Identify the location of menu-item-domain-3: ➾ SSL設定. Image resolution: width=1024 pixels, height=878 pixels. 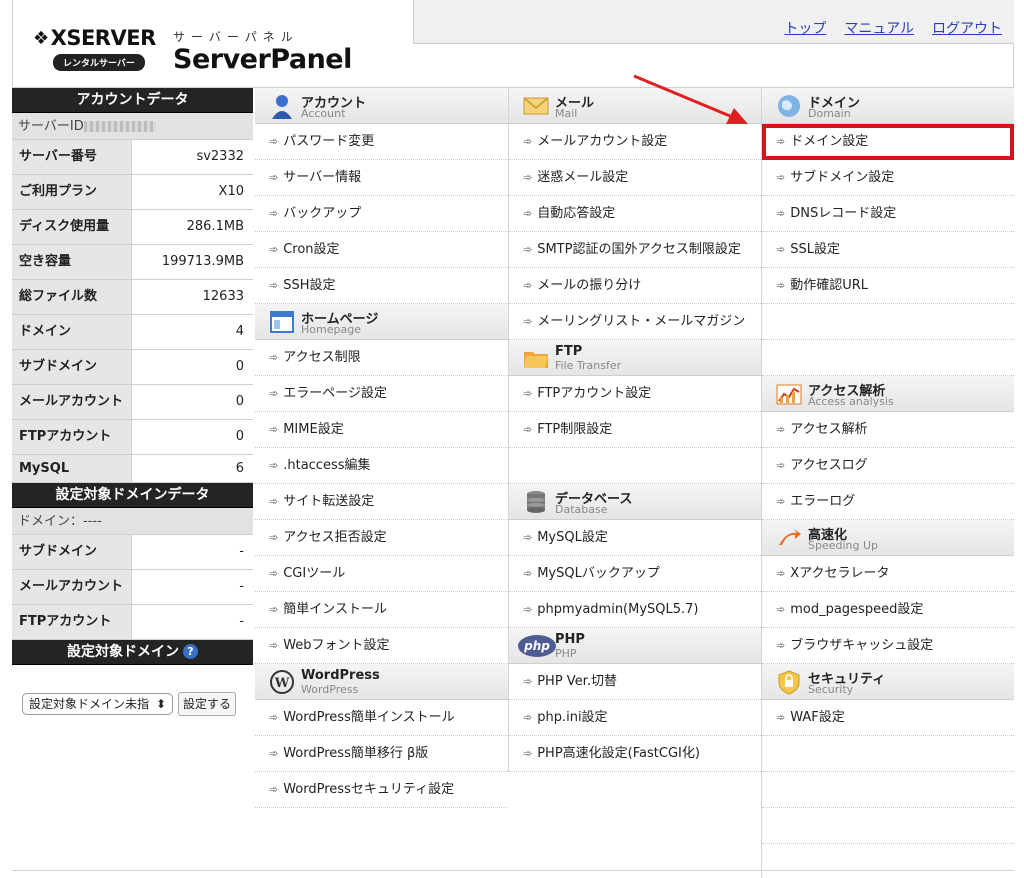
(888, 250).